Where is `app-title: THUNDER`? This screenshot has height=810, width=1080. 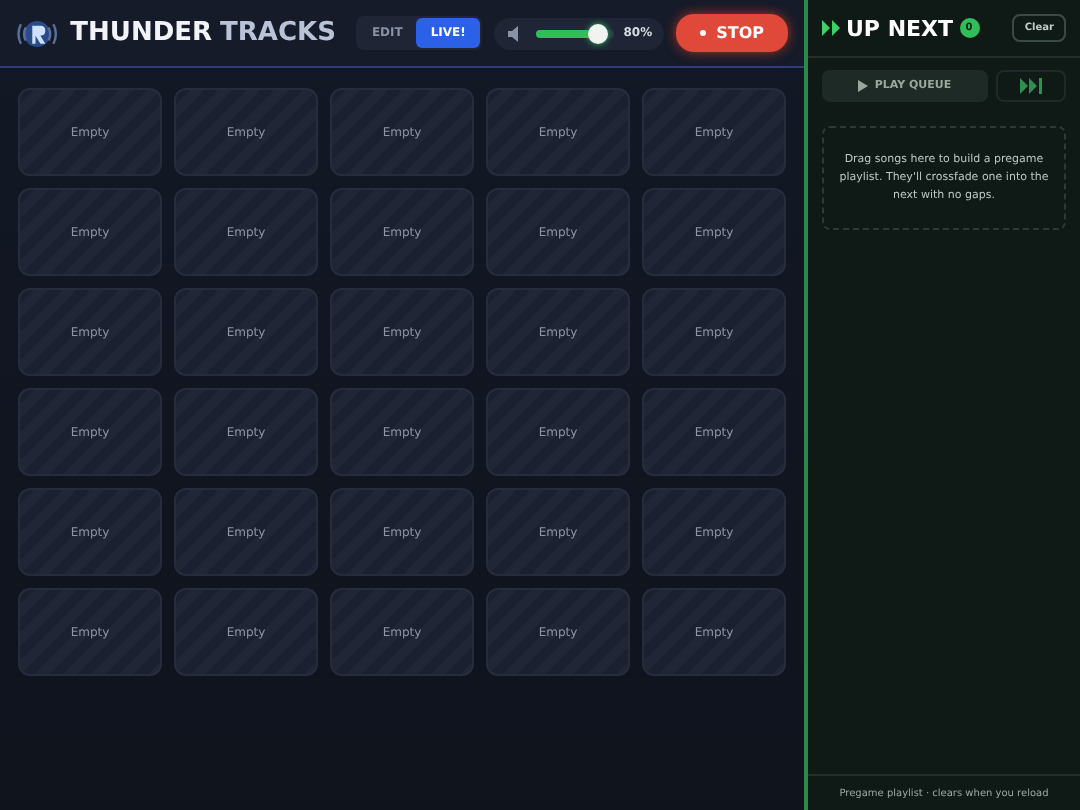
app-title: THUNDER is located at coordinates (141, 33).